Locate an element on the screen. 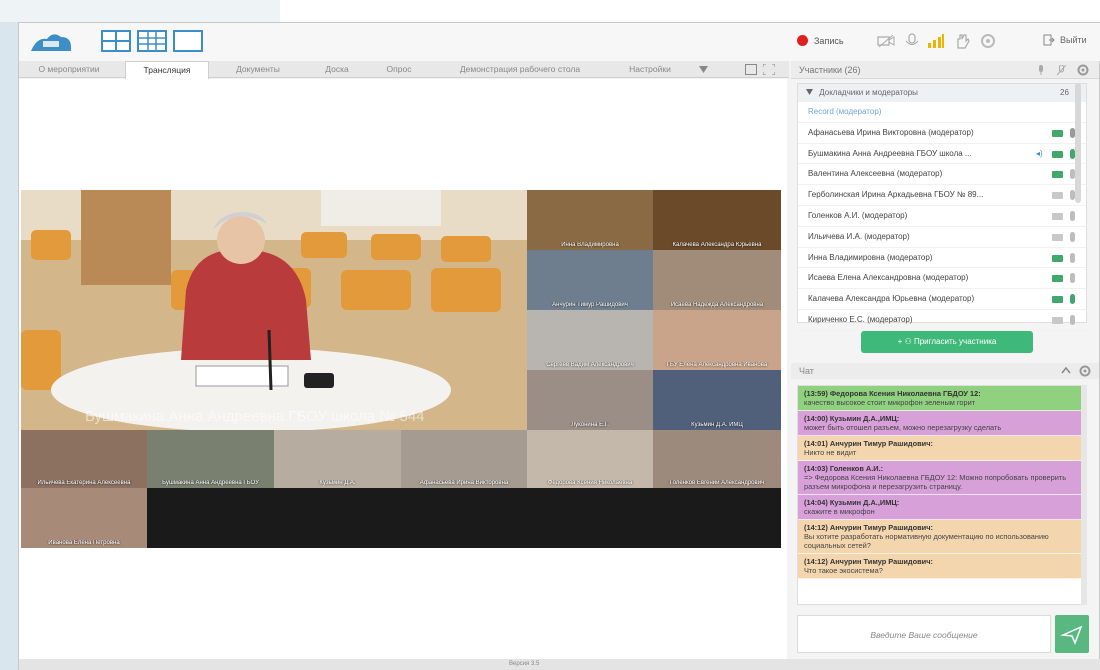  tab-broadcast: Трансляция is located at coordinates (167, 70).